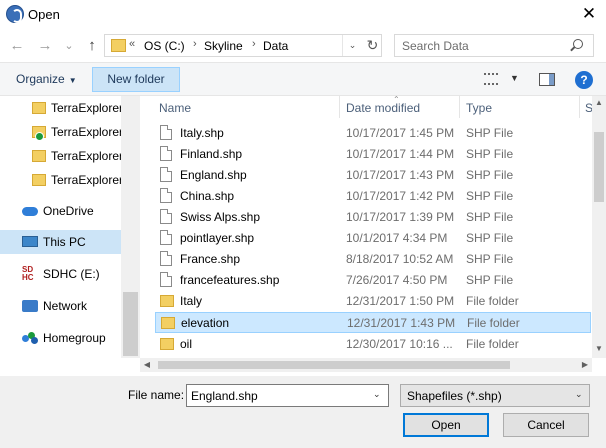 The image size is (606, 448). Describe the element at coordinates (373, 259) in the screenshot. I see `file-row: France.shp 8/18/2017 10:52 AM SHP File` at that location.